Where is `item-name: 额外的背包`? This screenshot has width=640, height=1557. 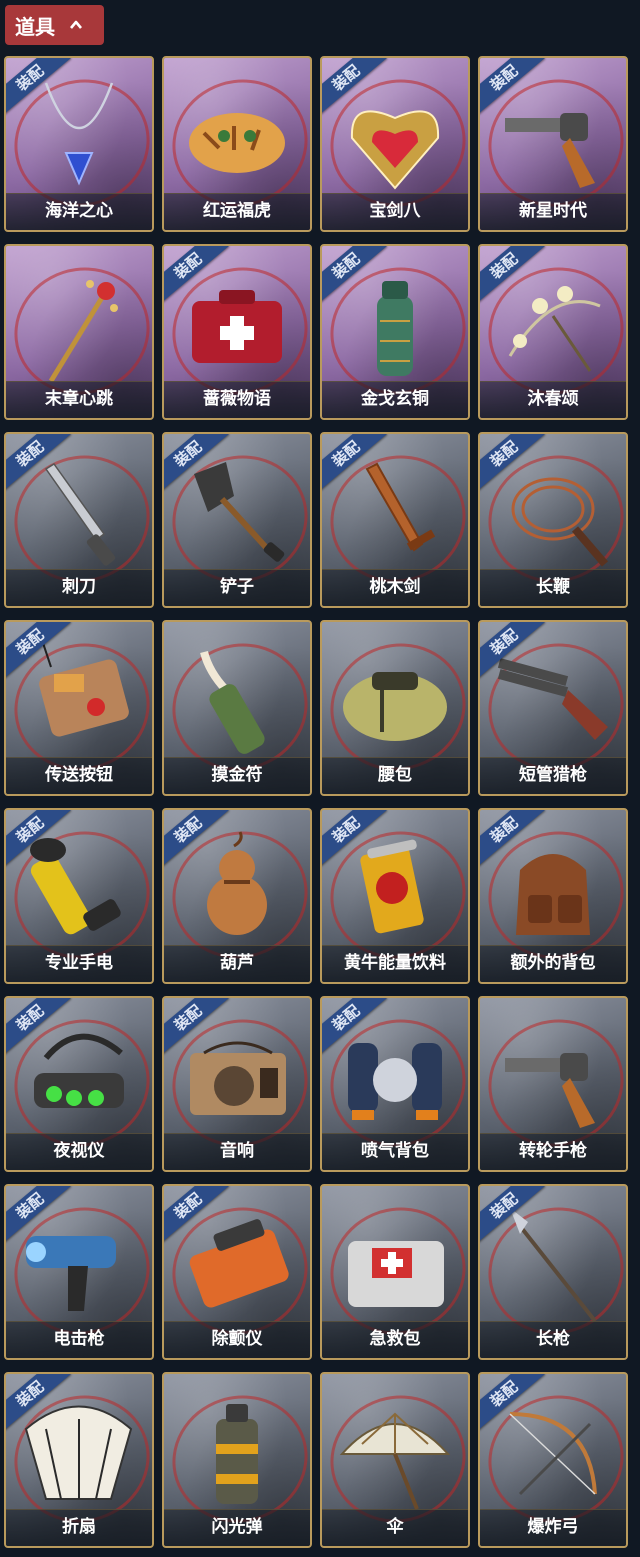 item-name: 额外的背包 is located at coordinates (553, 963).